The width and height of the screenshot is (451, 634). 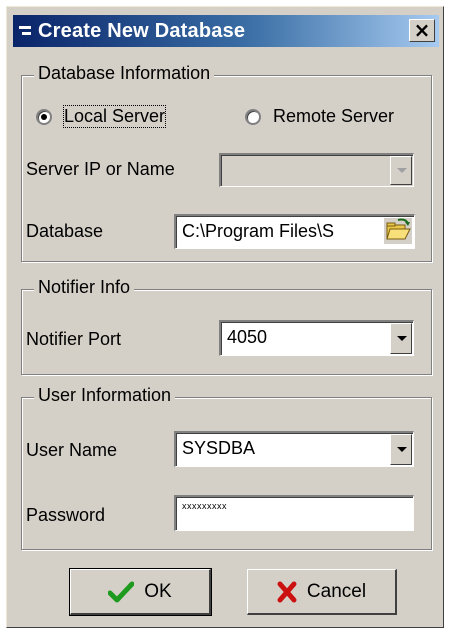 I want to click on local-server-radio: Local Server, so click(x=126, y=118).